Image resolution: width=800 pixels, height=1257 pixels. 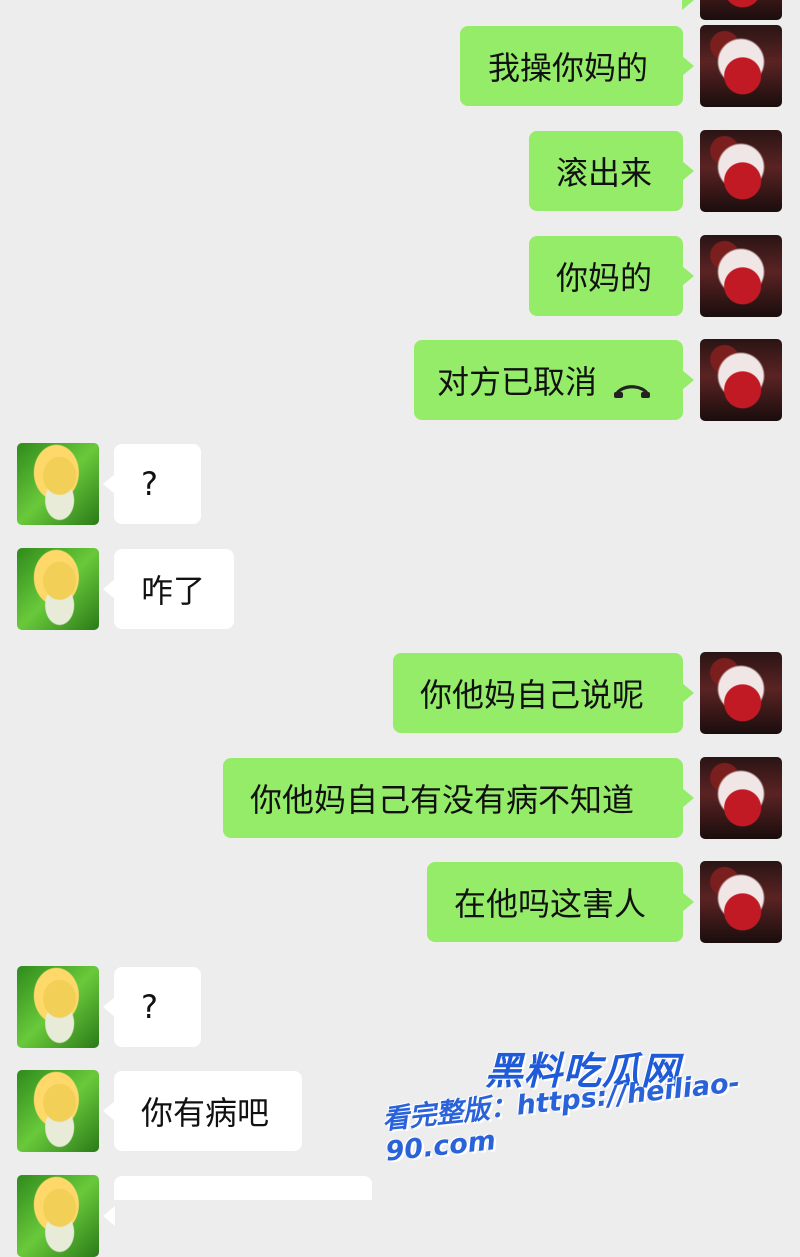 What do you see at coordinates (604, 173) in the screenshot?
I see `message-text: 滚出来` at bounding box center [604, 173].